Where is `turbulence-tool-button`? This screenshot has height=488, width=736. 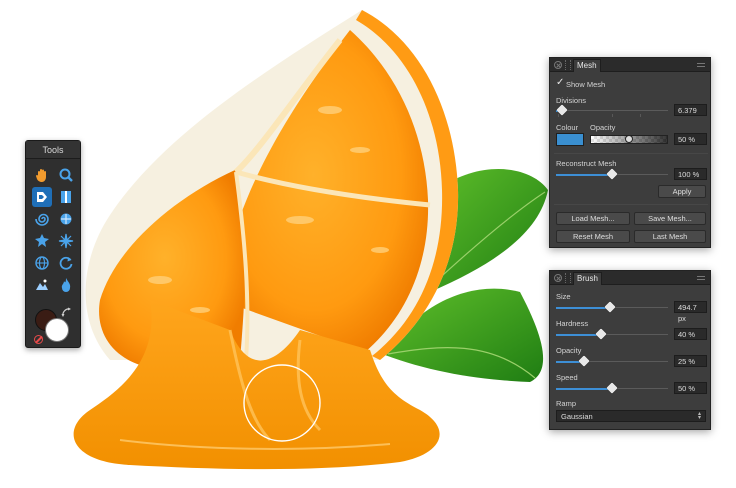 turbulence-tool-button is located at coordinates (66, 241).